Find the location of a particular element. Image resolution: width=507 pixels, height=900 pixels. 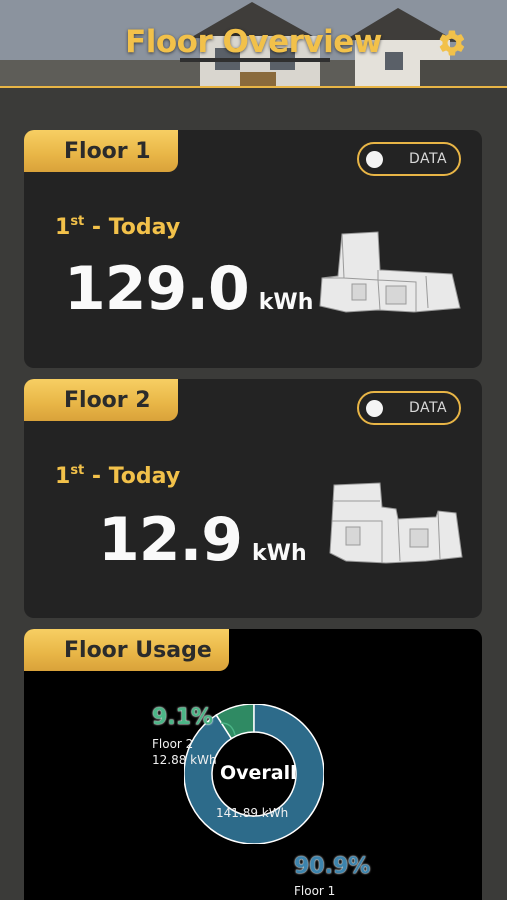

floor-2-percent: 9.1% is located at coordinates (183, 717).